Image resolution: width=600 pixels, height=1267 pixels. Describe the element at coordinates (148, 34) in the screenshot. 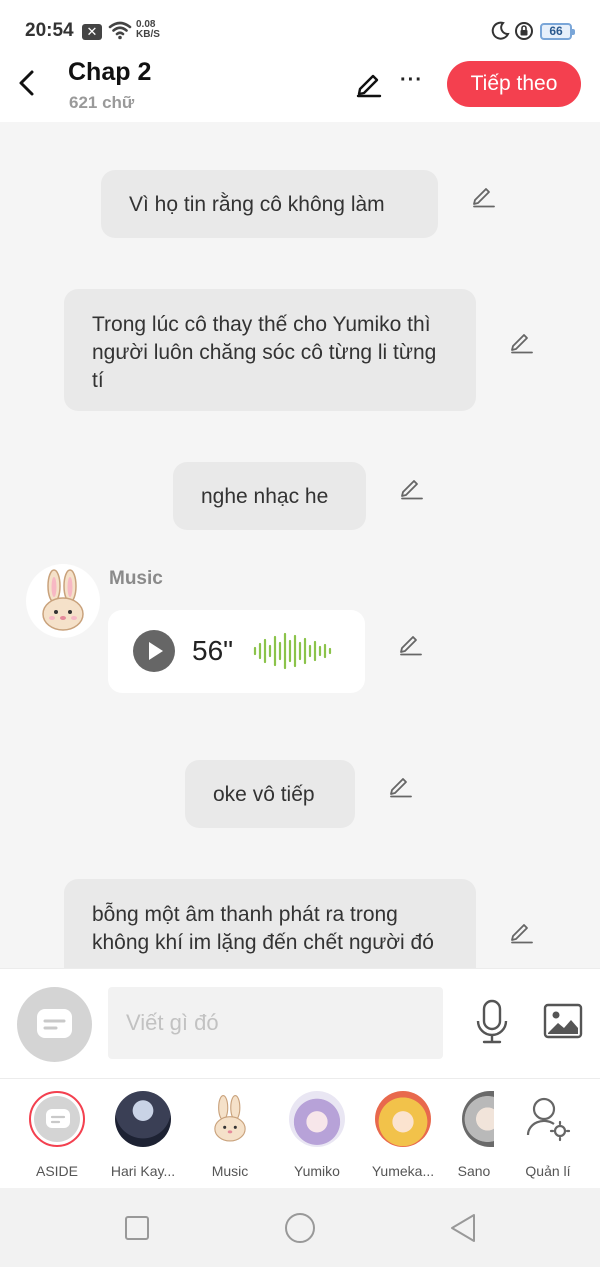

I see `network-speed-unit: KB/S` at that location.